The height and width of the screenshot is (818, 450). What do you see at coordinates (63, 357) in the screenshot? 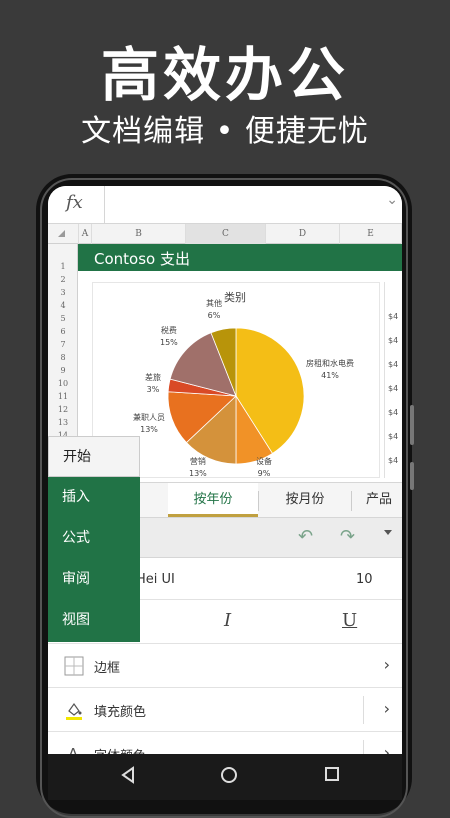
I see `row-number: 8` at bounding box center [63, 357].